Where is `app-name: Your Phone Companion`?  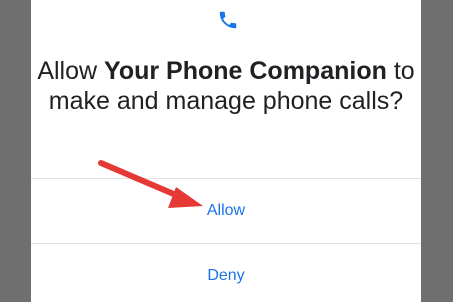
app-name: Your Phone Companion is located at coordinates (245, 71).